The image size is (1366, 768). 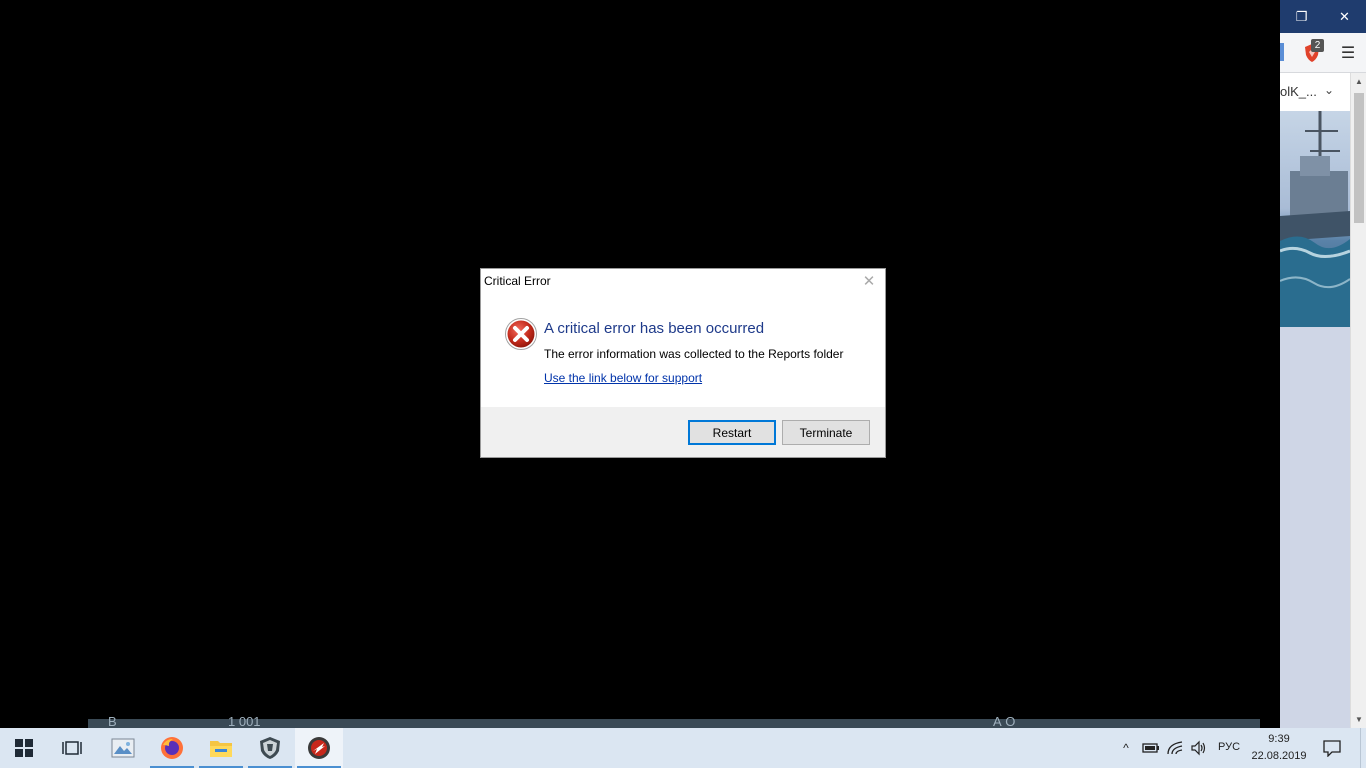 I want to click on browser-toolbar: 2 ☰, so click(x=1323, y=53).